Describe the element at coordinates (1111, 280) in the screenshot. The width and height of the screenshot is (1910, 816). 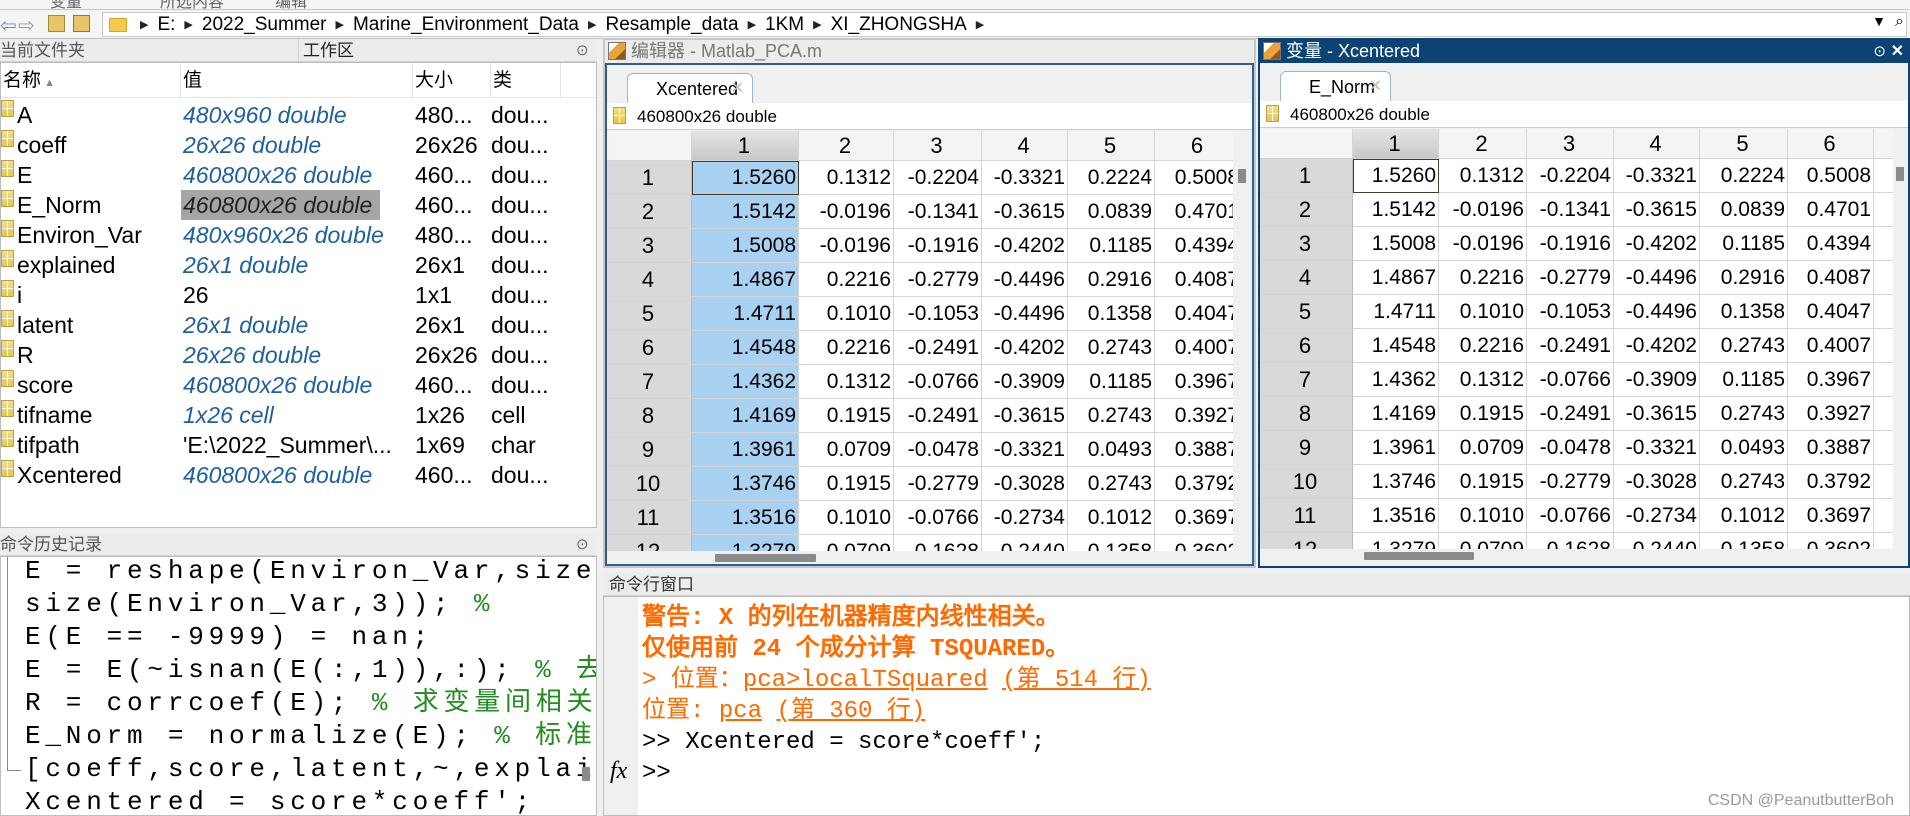
I see `grid-cell: 0.2916` at that location.